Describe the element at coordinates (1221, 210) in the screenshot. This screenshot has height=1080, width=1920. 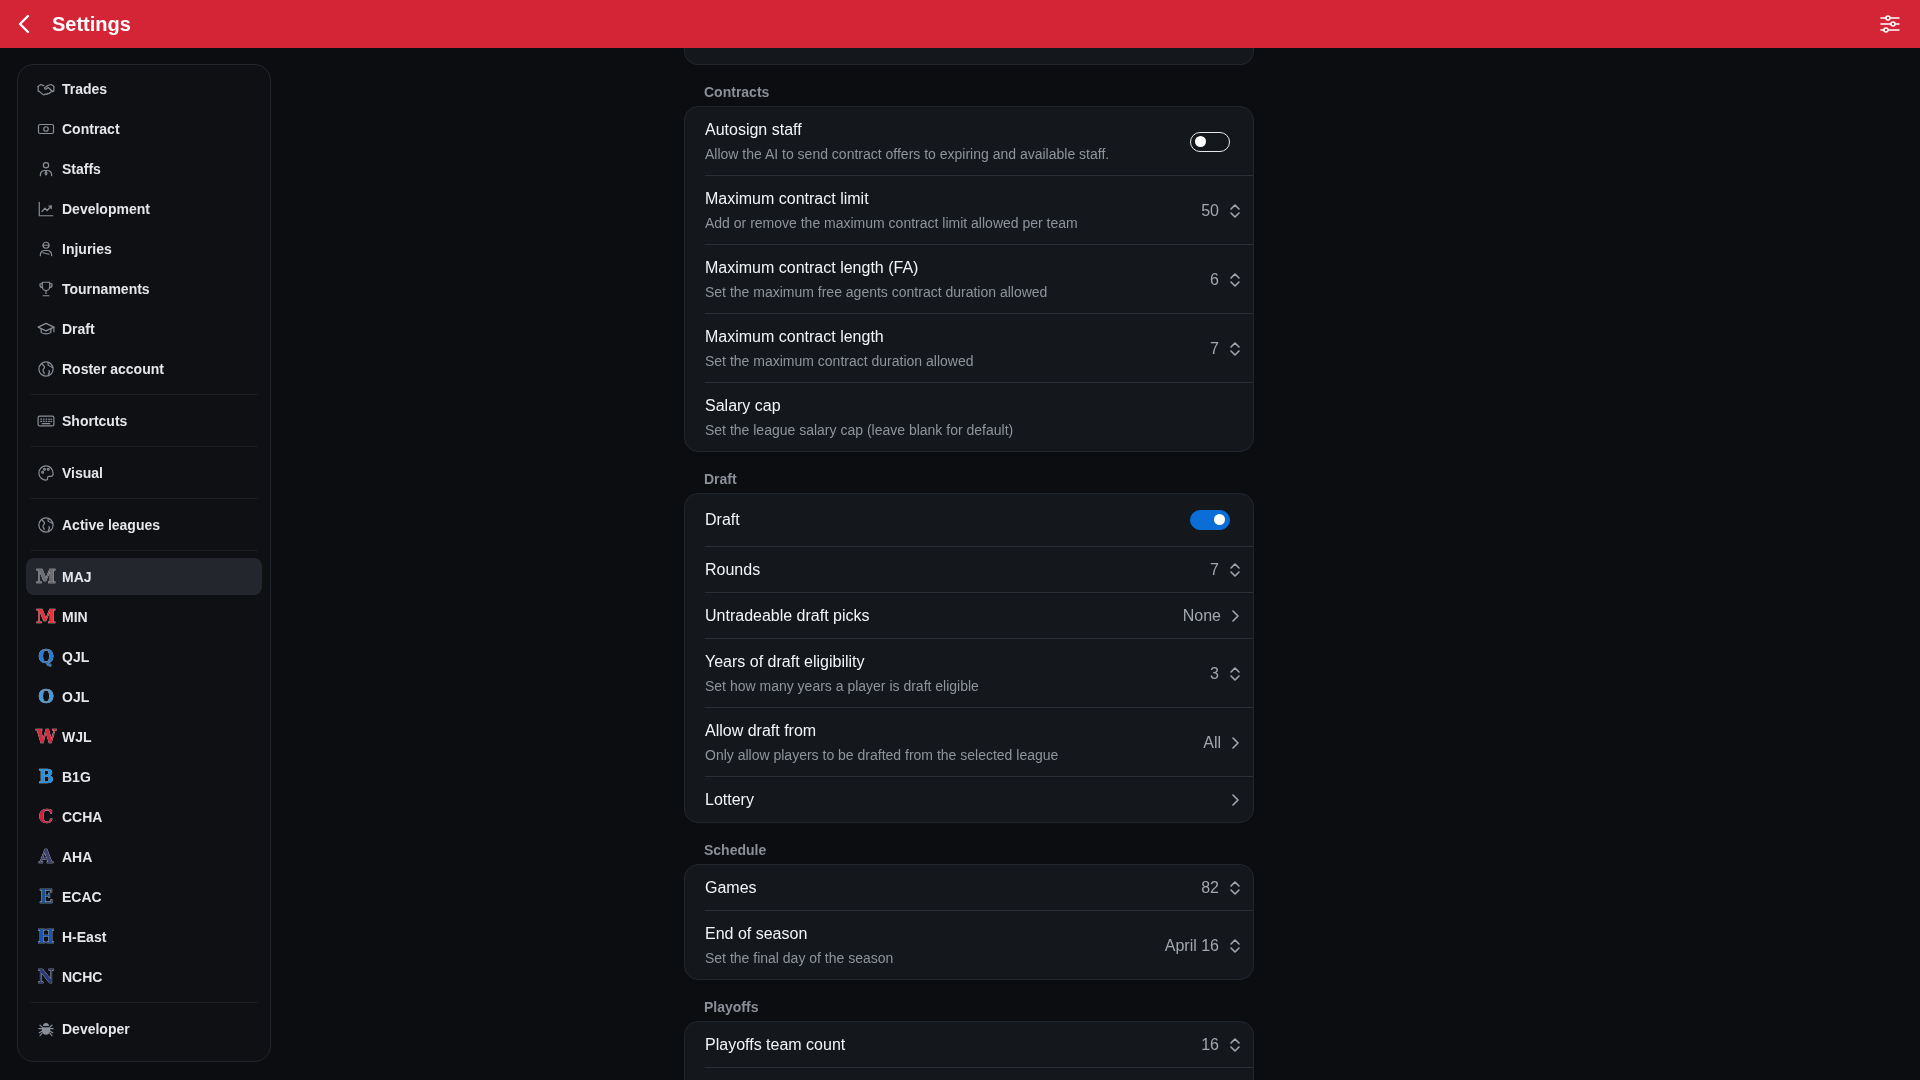
I see `number-stepper: 50` at that location.